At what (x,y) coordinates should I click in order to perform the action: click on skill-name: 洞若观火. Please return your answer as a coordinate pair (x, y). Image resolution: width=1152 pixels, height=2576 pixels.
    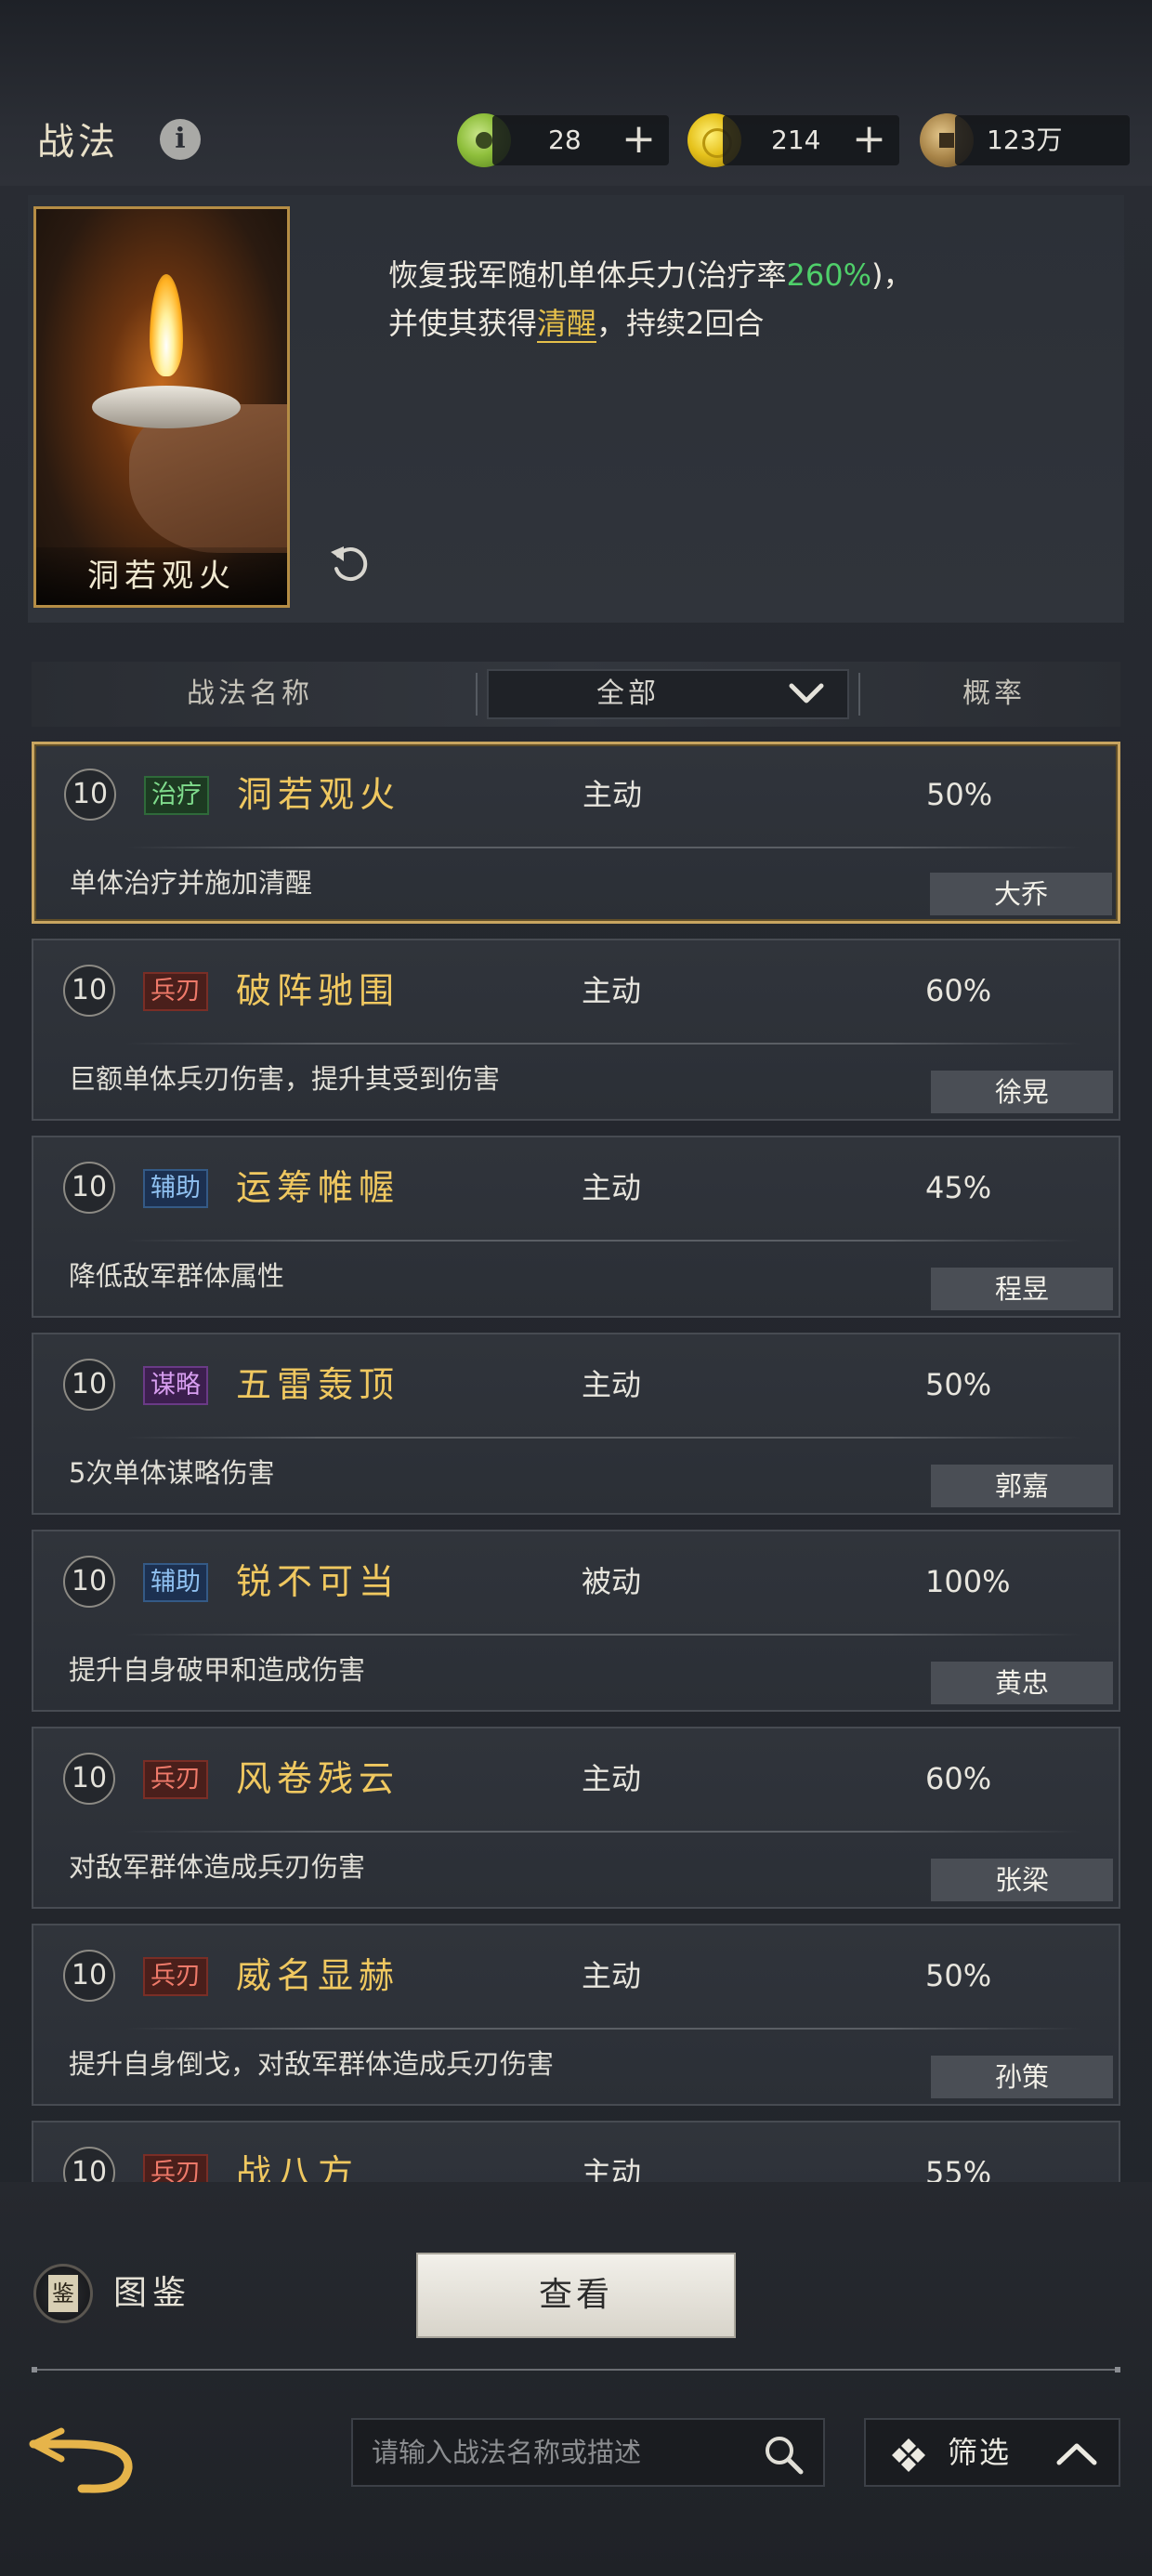
    Looking at the image, I should click on (319, 794).